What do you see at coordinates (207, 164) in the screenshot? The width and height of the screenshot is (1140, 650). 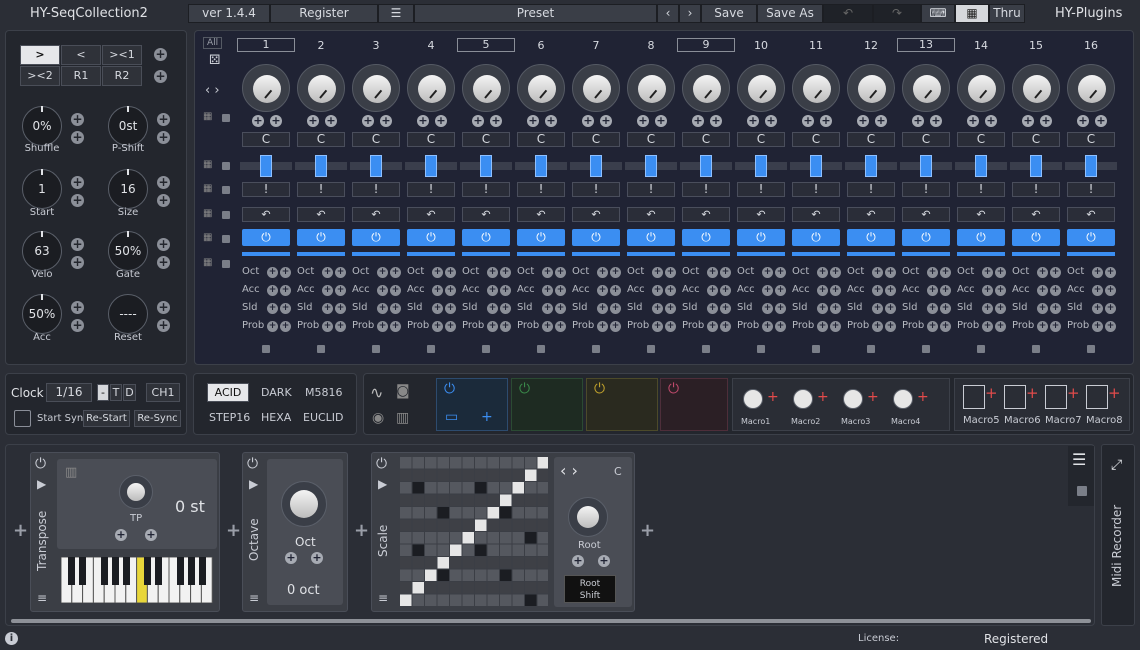 I see `row2-dice-icon: ▦` at bounding box center [207, 164].